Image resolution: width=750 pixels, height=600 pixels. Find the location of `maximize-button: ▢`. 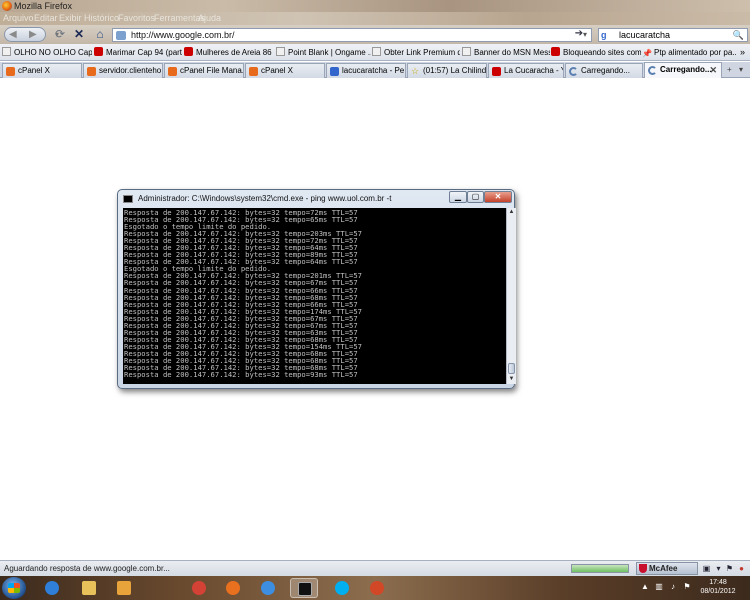

maximize-button: ▢ is located at coordinates (475, 197).